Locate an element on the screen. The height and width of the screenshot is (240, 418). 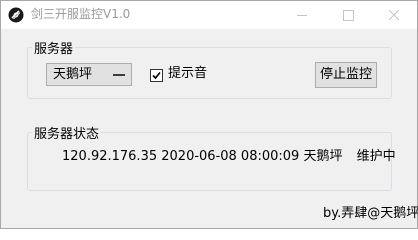
stop-monitor-button: 停止监控 is located at coordinates (346, 75).